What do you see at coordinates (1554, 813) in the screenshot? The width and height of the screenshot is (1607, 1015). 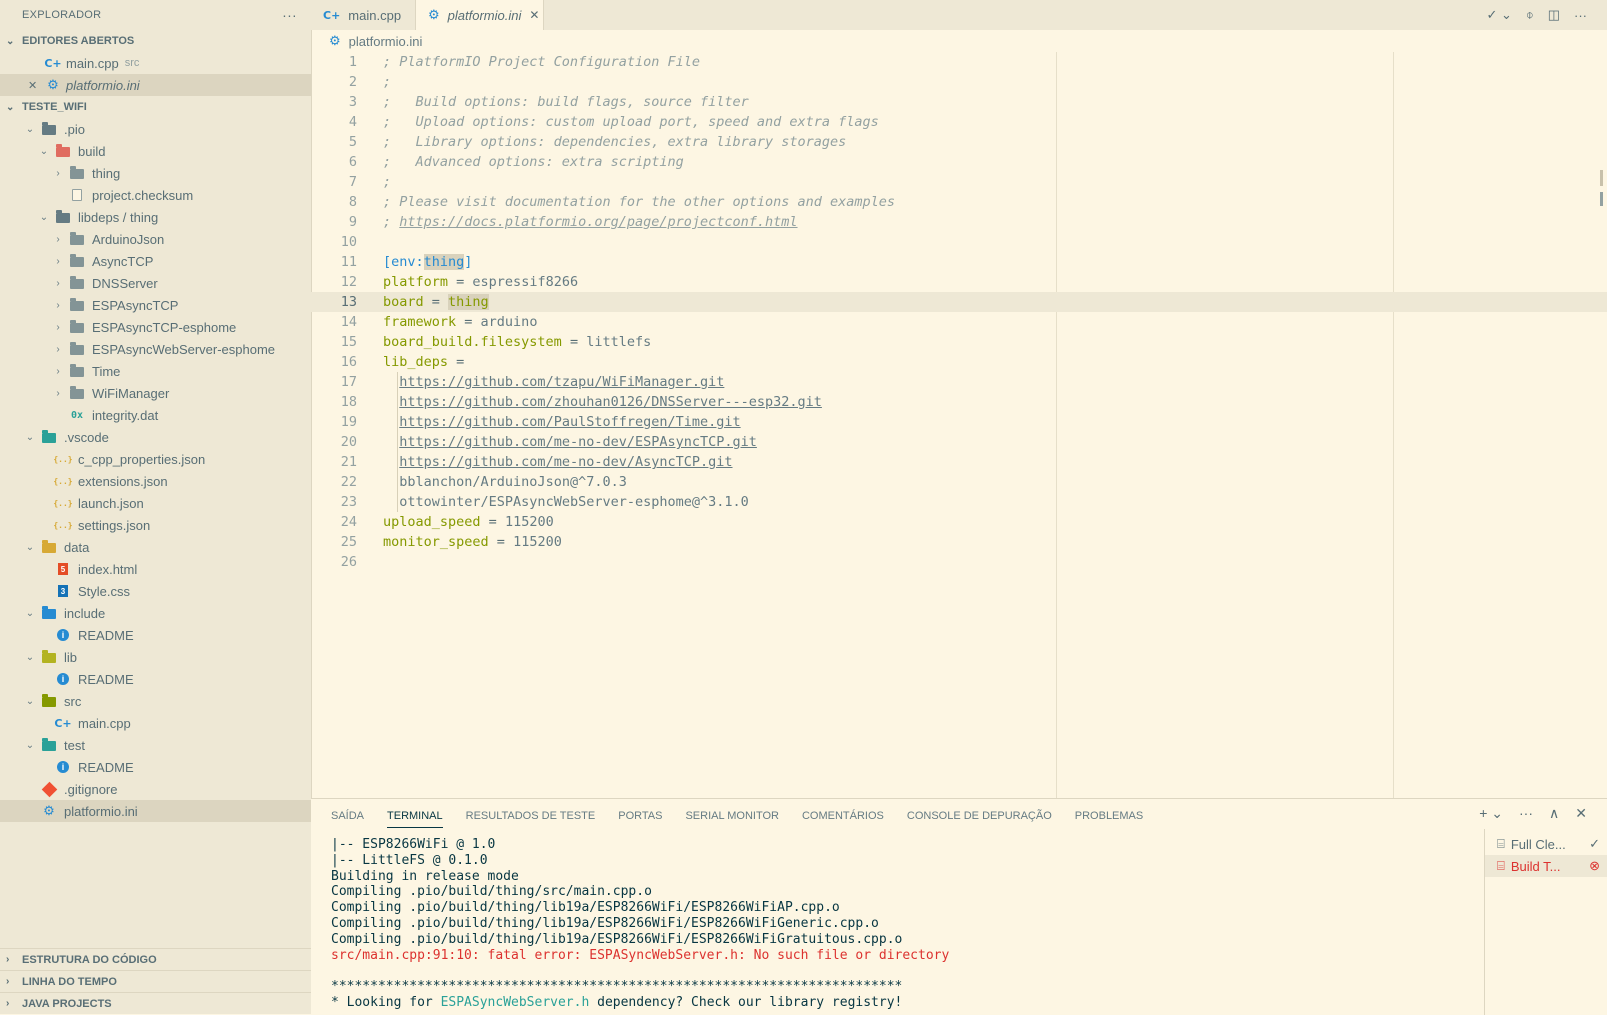 I see `maximize-panel-icon: ∧` at bounding box center [1554, 813].